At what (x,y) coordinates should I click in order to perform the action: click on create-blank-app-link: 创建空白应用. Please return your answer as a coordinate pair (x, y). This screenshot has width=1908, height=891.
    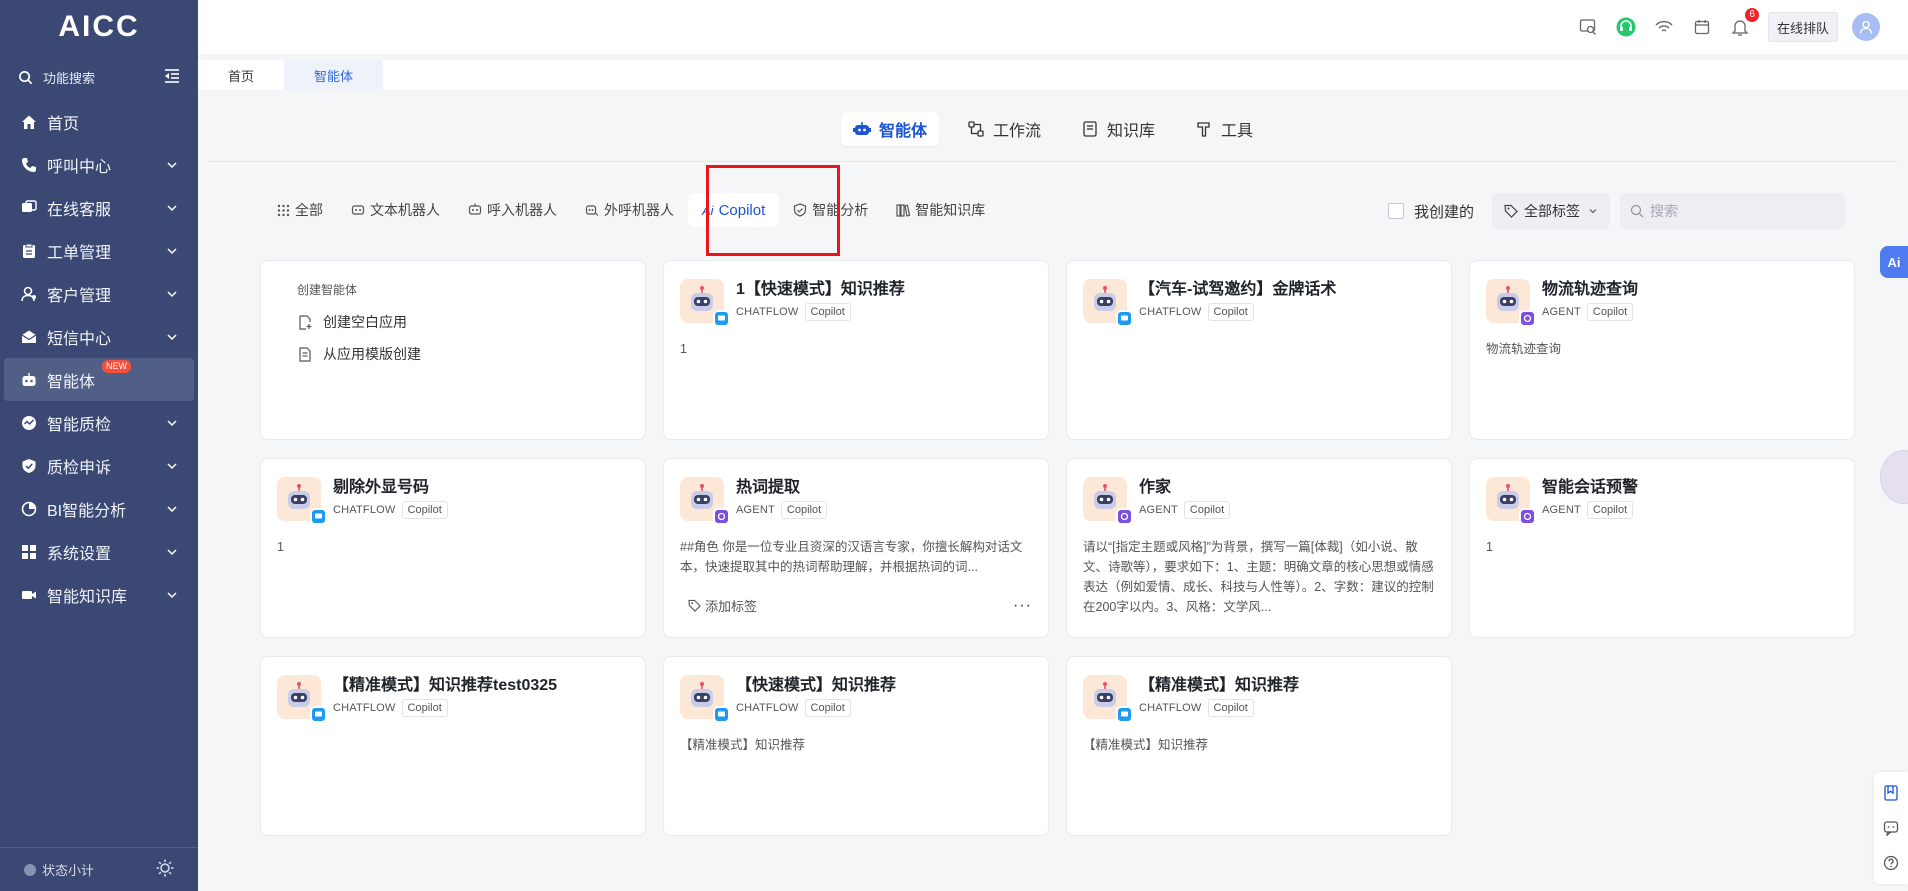
    Looking at the image, I should click on (453, 322).